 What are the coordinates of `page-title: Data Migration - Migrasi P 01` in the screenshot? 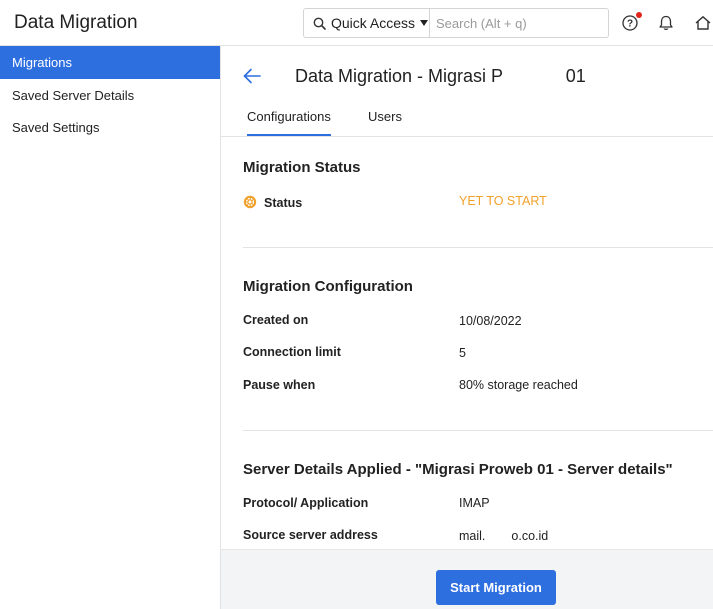 It's located at (440, 76).